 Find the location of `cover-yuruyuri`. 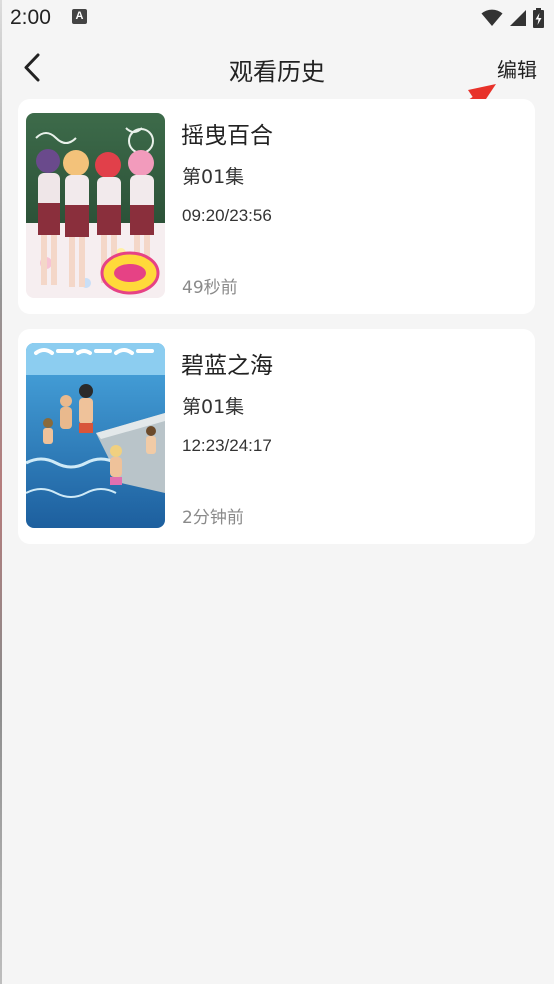

cover-yuruyuri is located at coordinates (95, 205).